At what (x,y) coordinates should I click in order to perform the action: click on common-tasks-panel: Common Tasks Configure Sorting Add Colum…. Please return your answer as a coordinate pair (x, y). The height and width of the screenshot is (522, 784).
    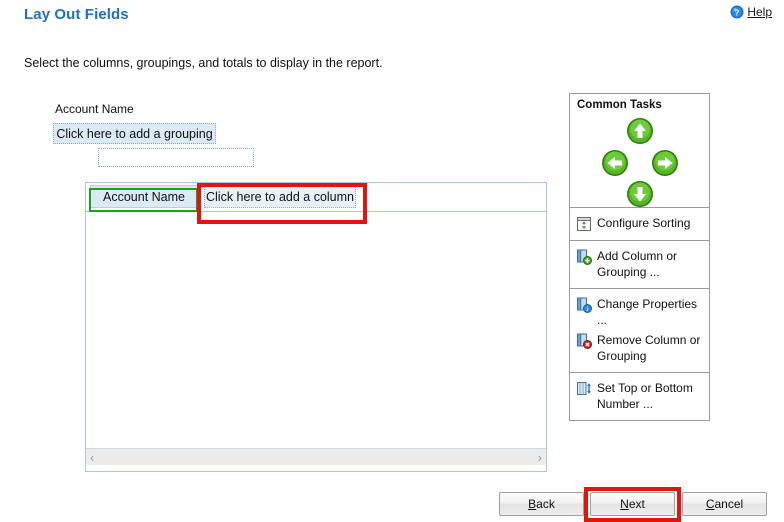
    Looking at the image, I should click on (639, 257).